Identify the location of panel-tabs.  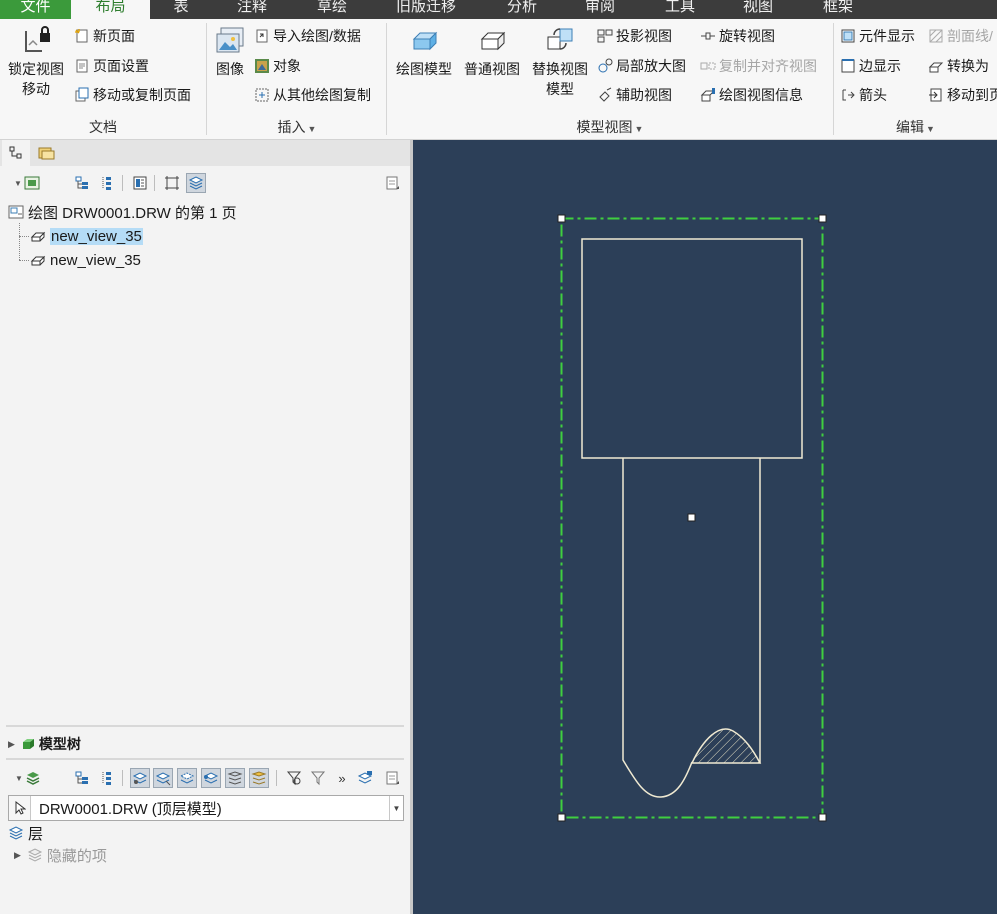
(205, 153).